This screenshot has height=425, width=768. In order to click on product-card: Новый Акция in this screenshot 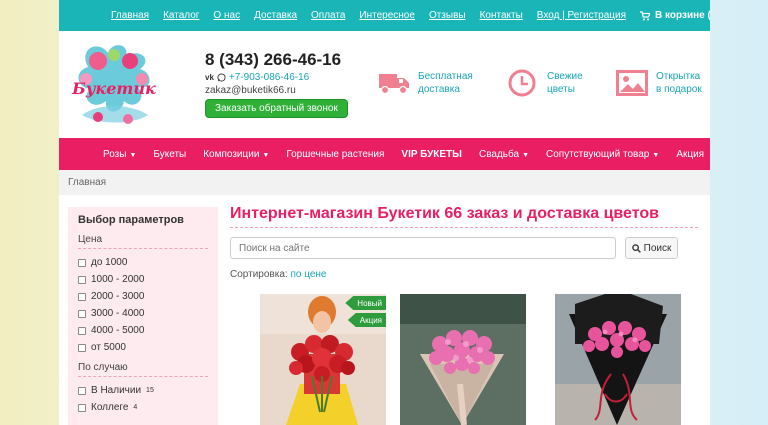, I will do `click(323, 359)`.